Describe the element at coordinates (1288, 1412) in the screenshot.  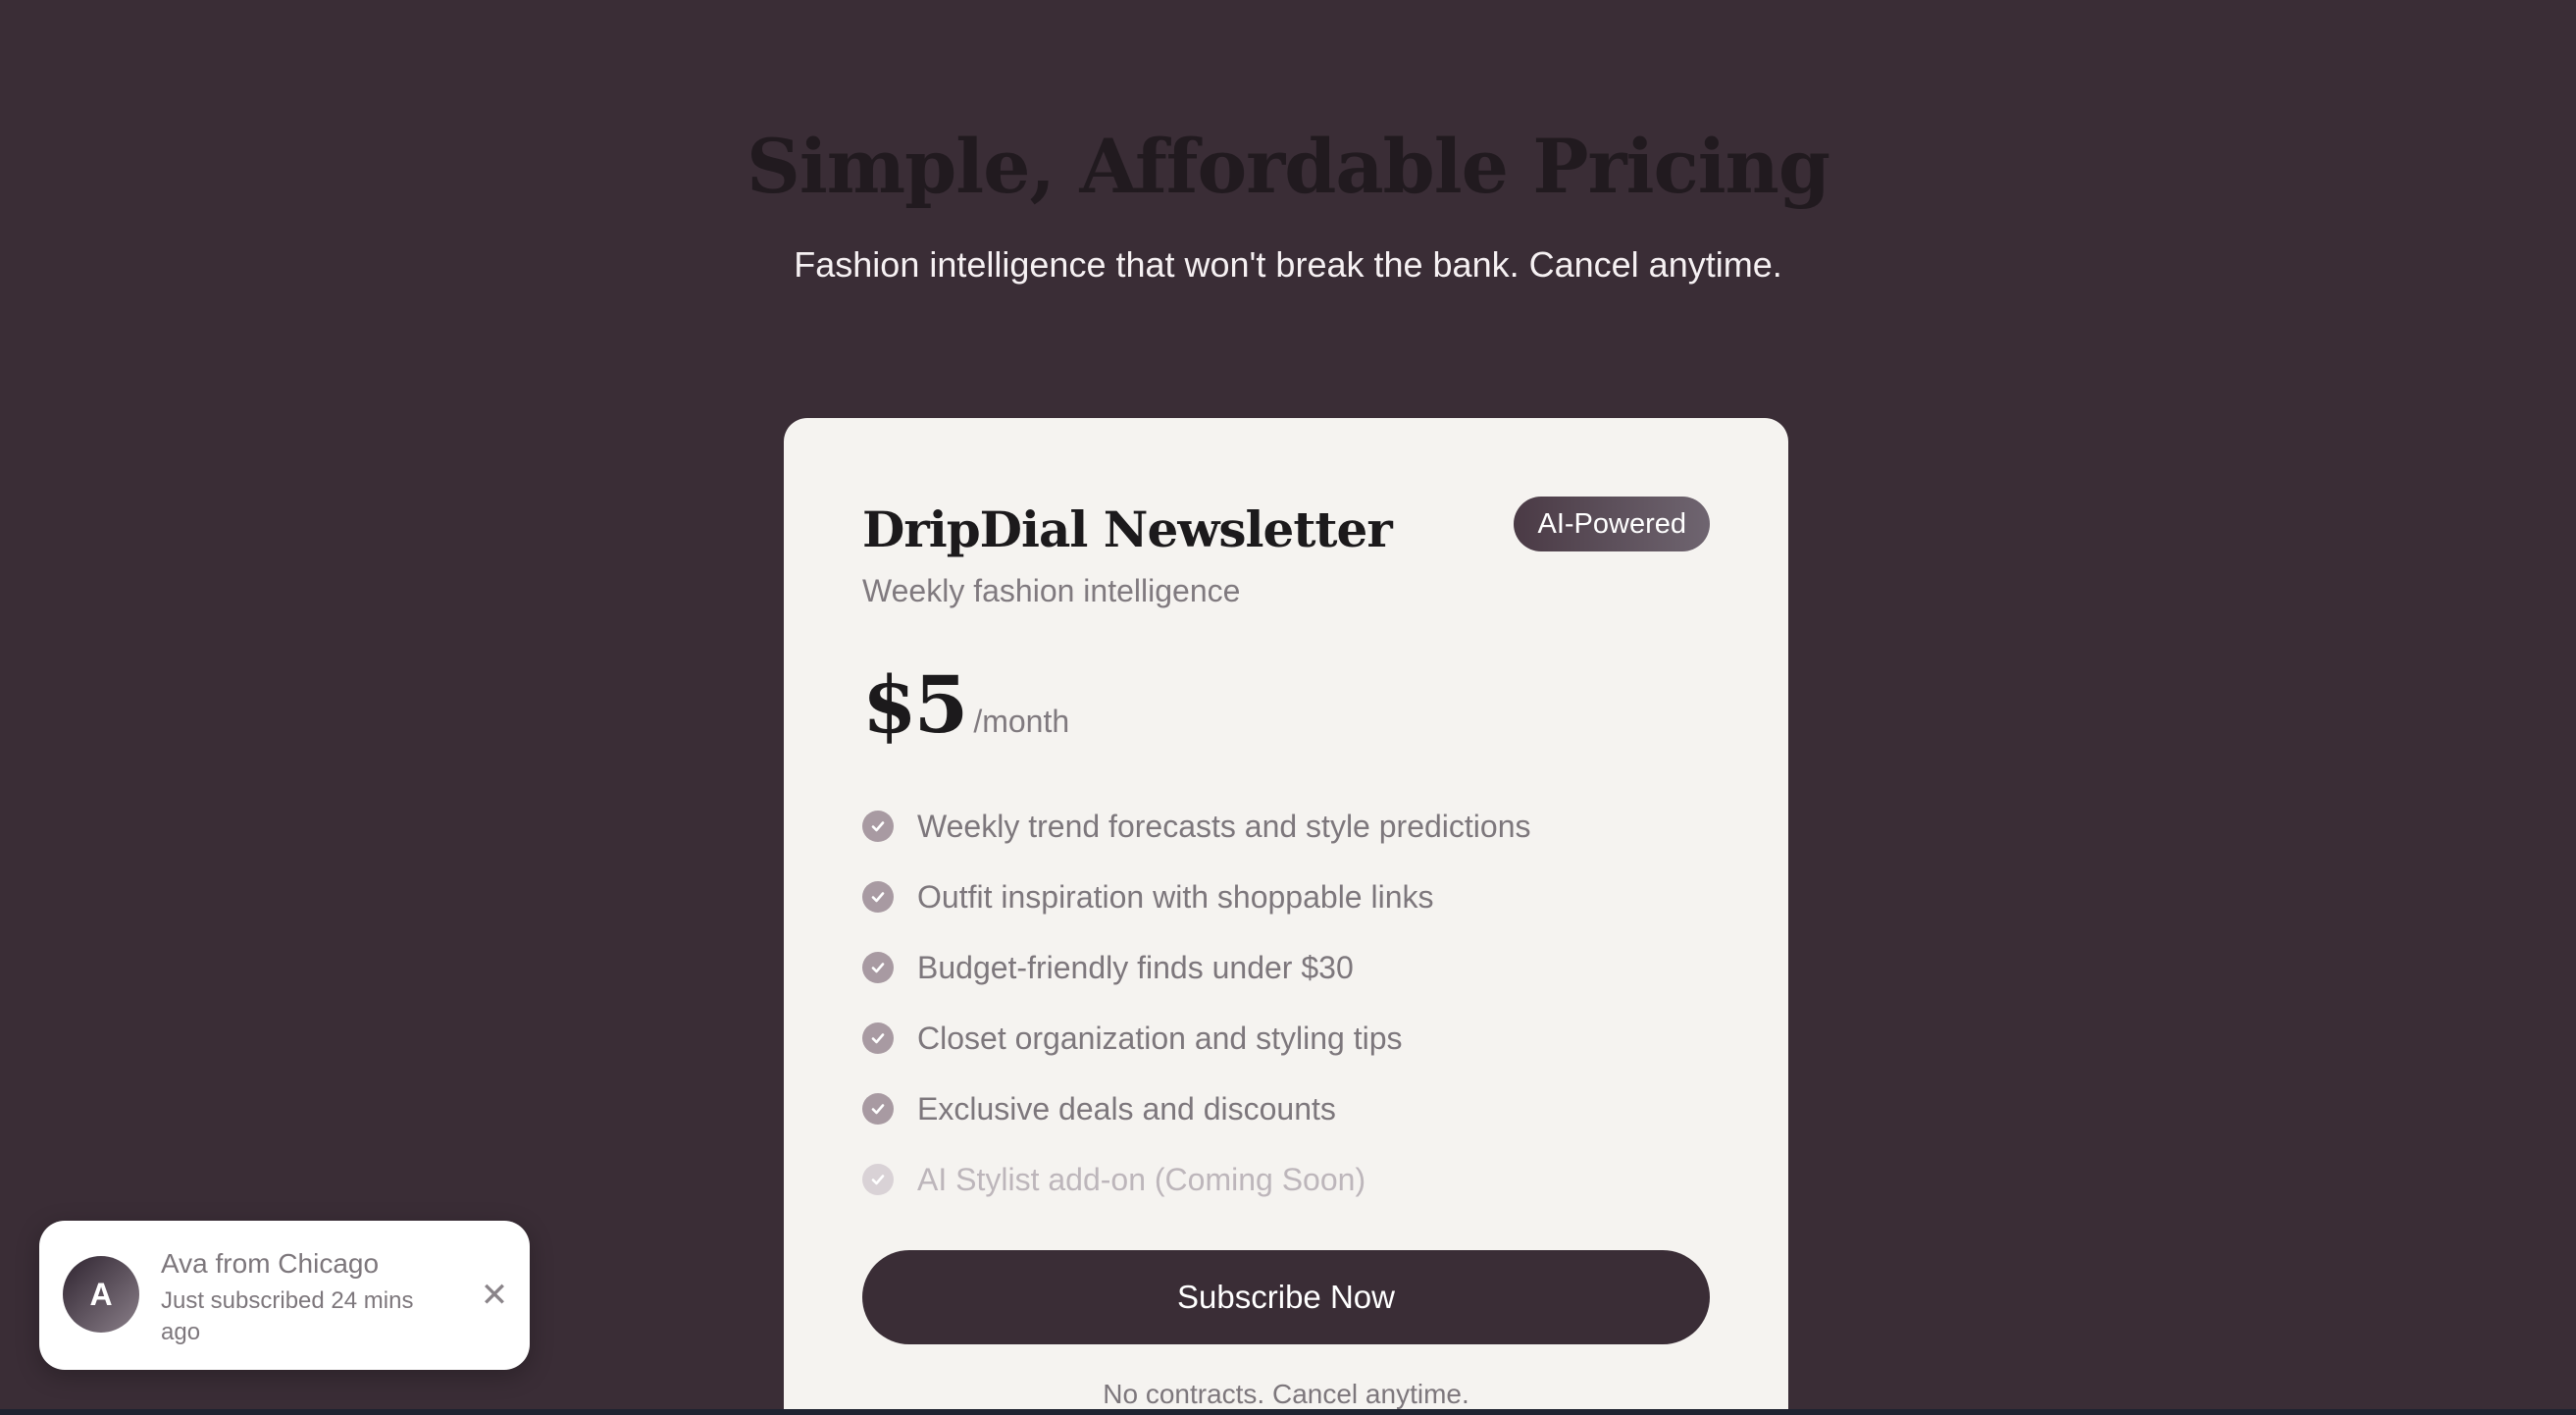
I see `bottom-strip` at that location.